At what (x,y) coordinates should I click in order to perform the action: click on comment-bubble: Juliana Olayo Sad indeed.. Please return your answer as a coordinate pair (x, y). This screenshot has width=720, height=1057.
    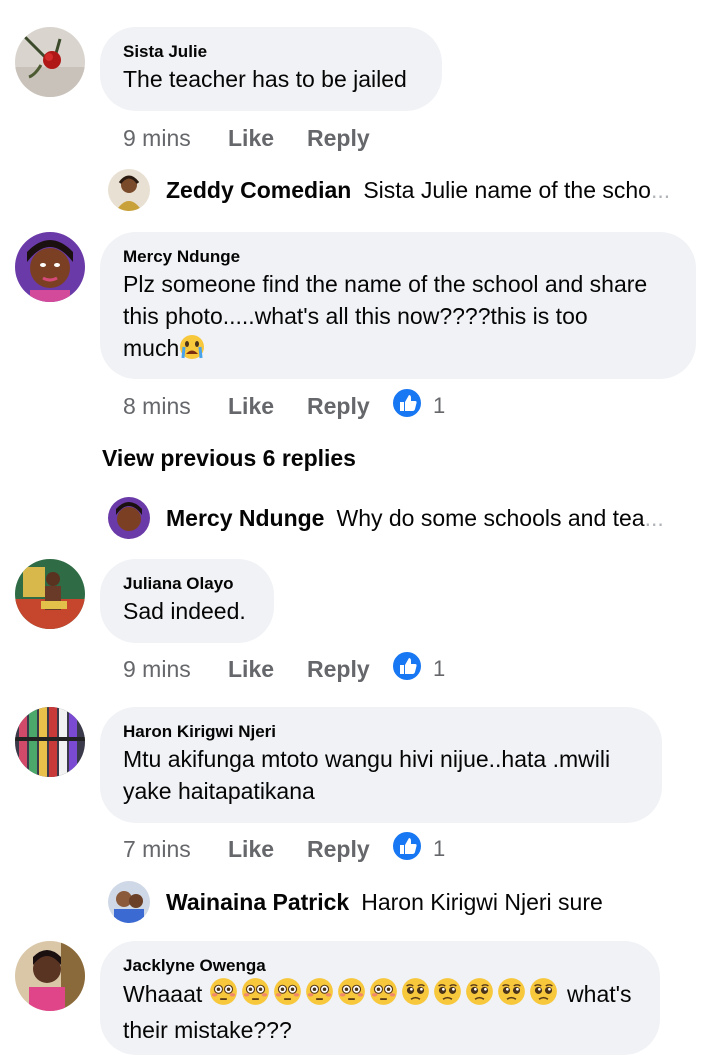
    Looking at the image, I should click on (187, 601).